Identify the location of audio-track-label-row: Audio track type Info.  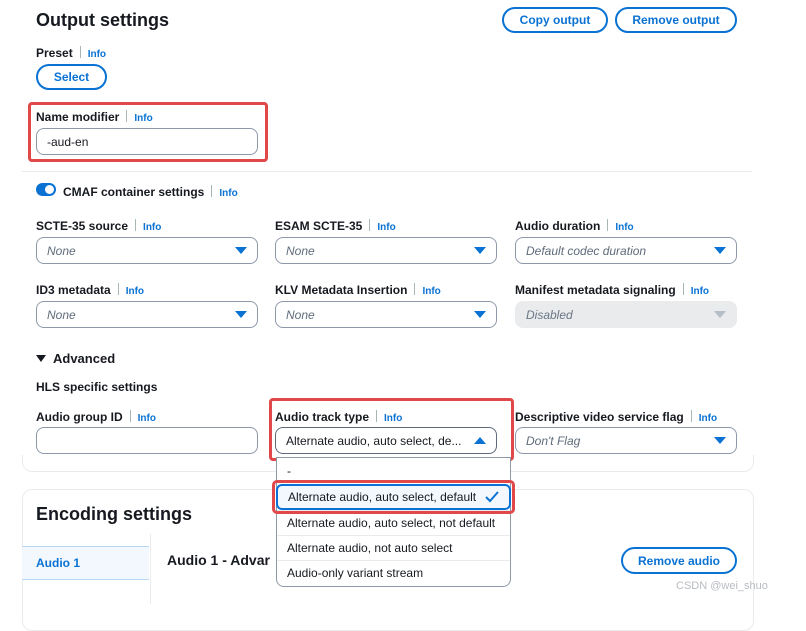
(338, 417).